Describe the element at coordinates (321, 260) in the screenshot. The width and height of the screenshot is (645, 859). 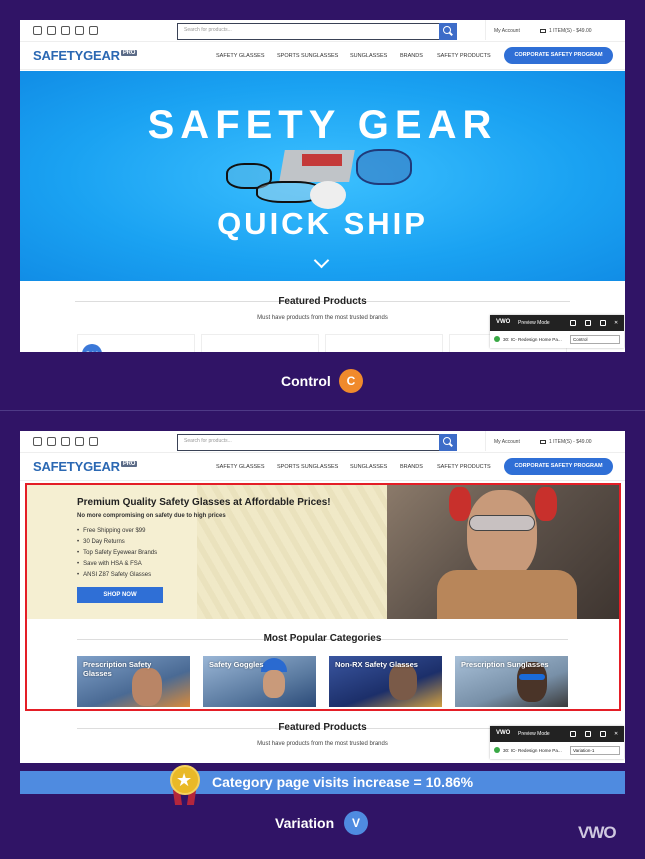
I see `chevron-down-icon` at that location.